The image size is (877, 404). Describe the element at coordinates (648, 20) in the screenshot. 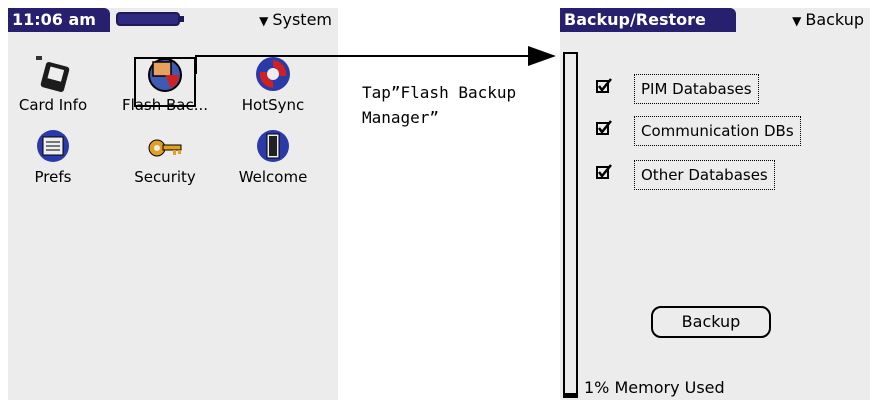

I see `form-title: Backup/Restore` at that location.